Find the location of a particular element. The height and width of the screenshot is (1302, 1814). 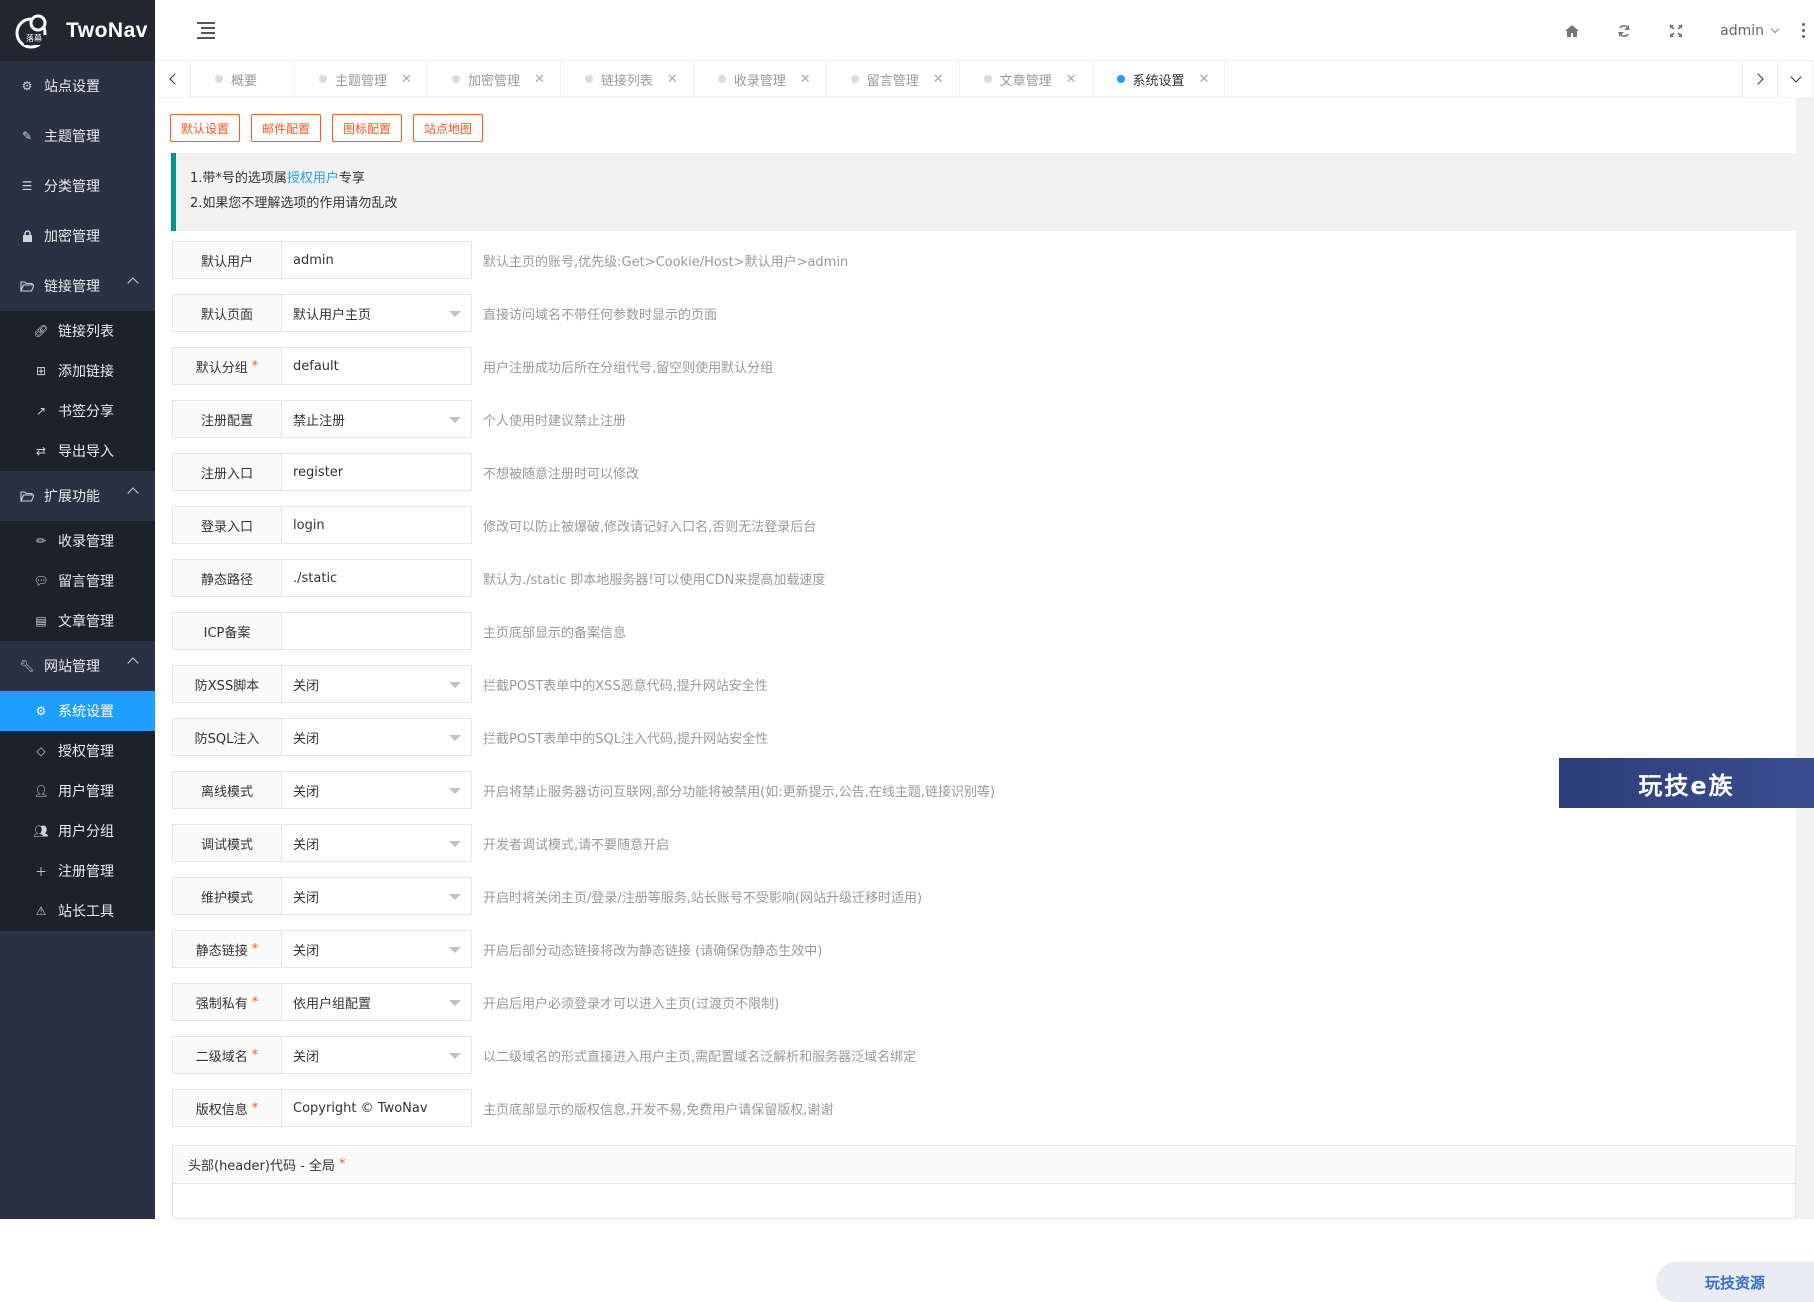

gear-icon: ⚙ is located at coordinates (27, 86).